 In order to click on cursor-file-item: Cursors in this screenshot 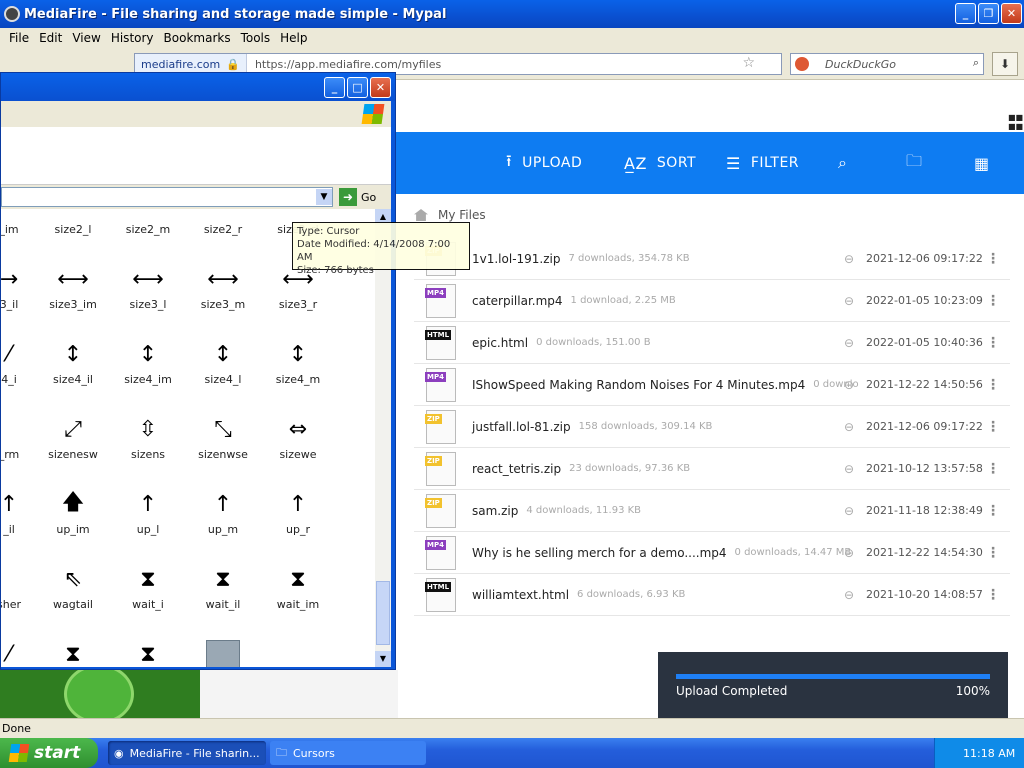, I will do `click(223, 651)`.